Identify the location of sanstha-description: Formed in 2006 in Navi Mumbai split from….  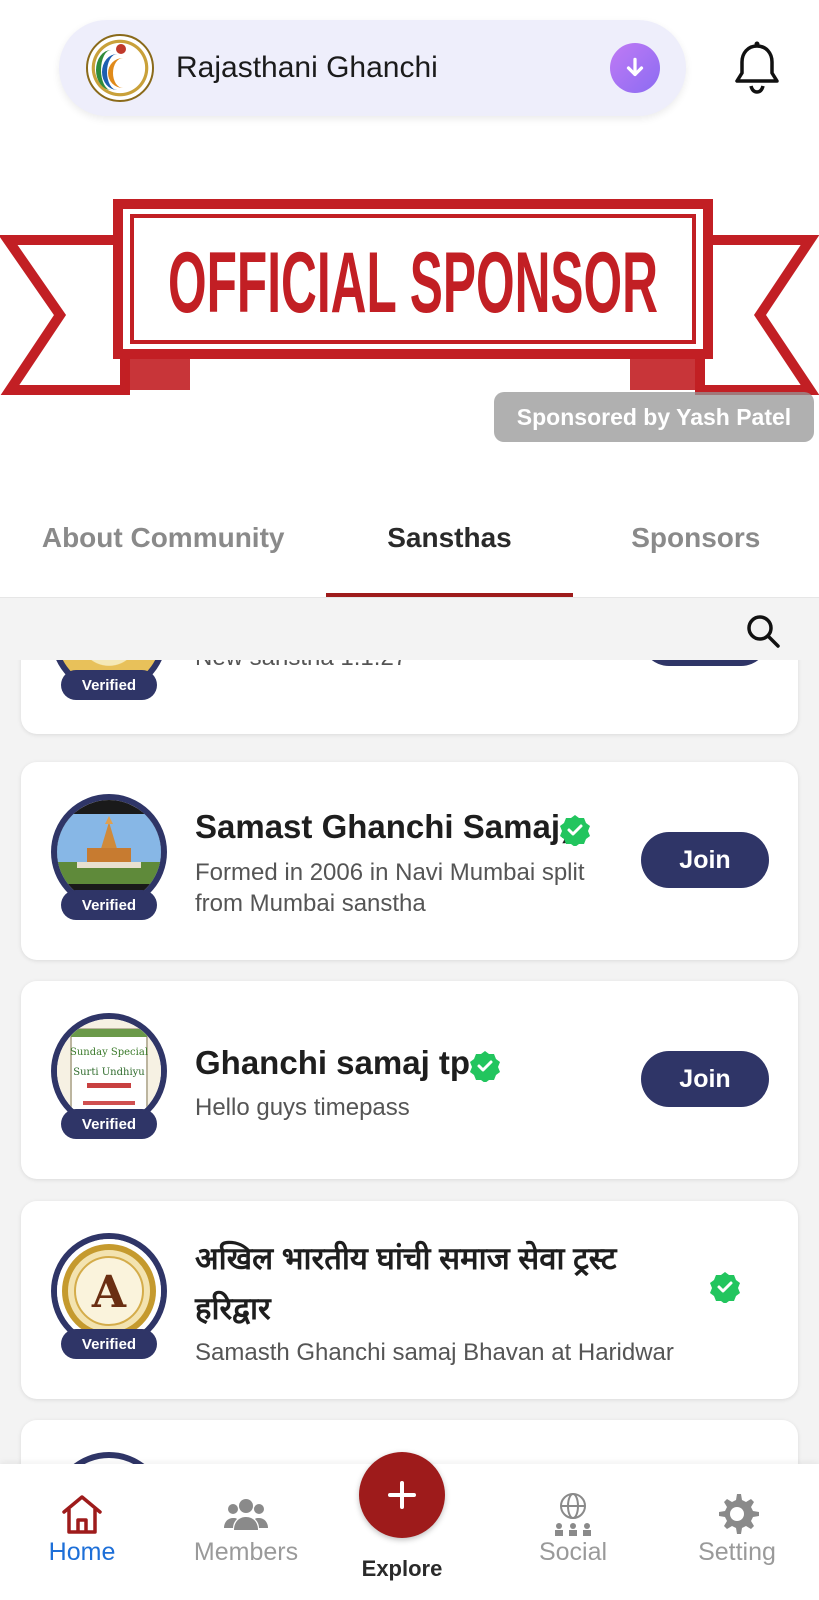
(390, 888).